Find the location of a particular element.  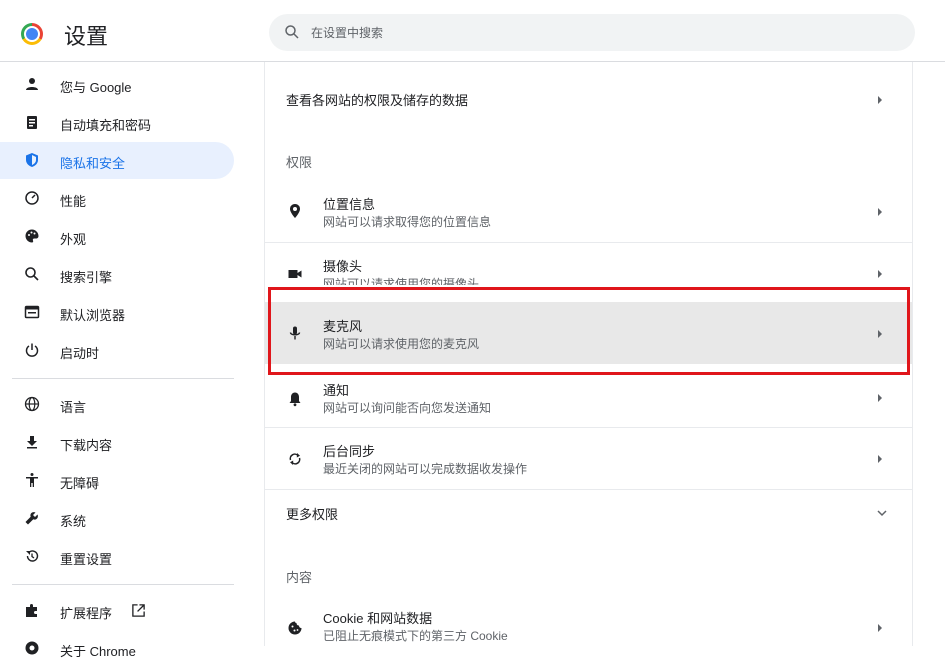

shield-icon is located at coordinates (32, 160).